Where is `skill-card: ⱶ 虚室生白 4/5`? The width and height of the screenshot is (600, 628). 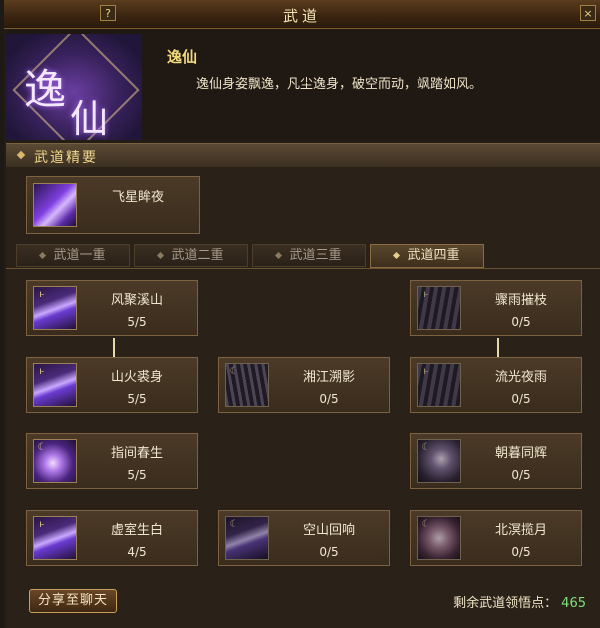
skill-card: ⱶ 虚室生白 4/5 is located at coordinates (112, 538).